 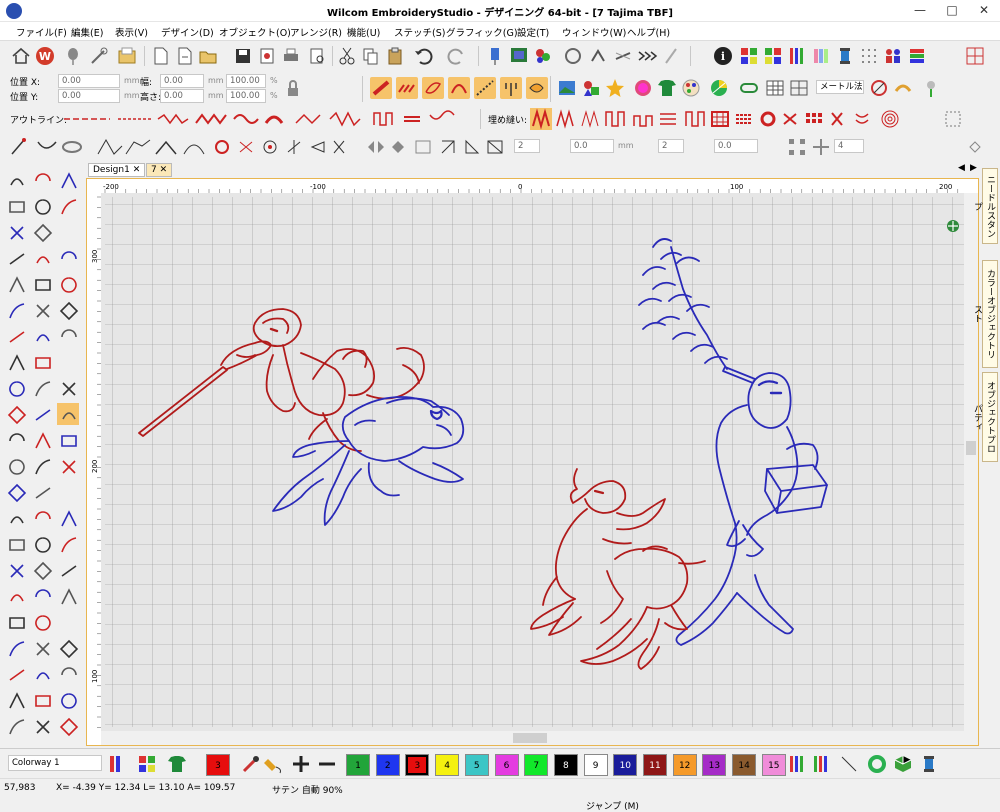 What do you see at coordinates (267, 56) in the screenshot?
I see `export-icon` at bounding box center [267, 56].